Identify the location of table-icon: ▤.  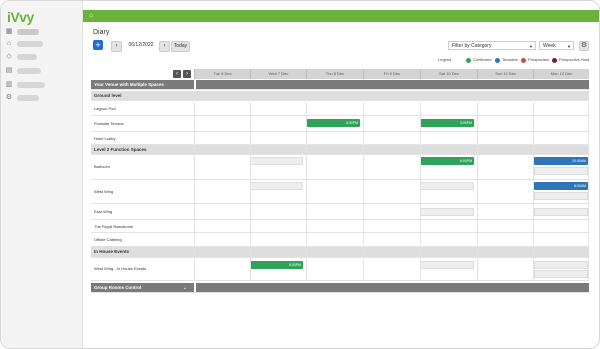
(9, 70).